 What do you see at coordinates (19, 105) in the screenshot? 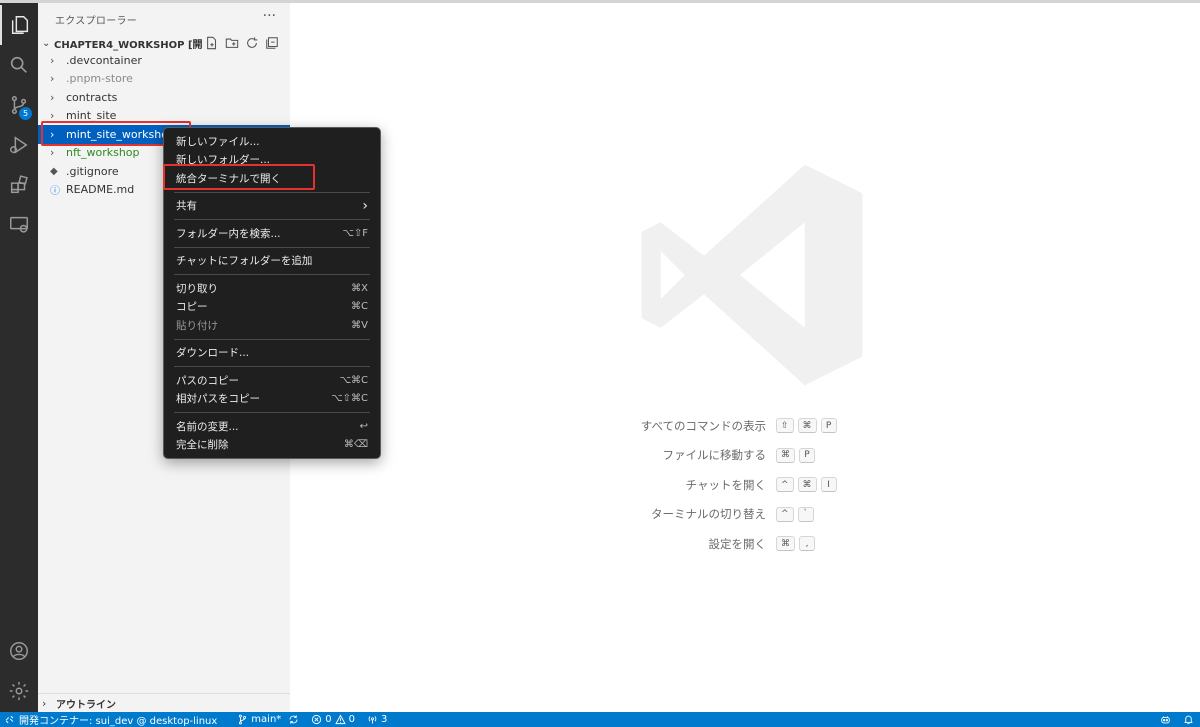
I see `source-control-icon: 5` at bounding box center [19, 105].